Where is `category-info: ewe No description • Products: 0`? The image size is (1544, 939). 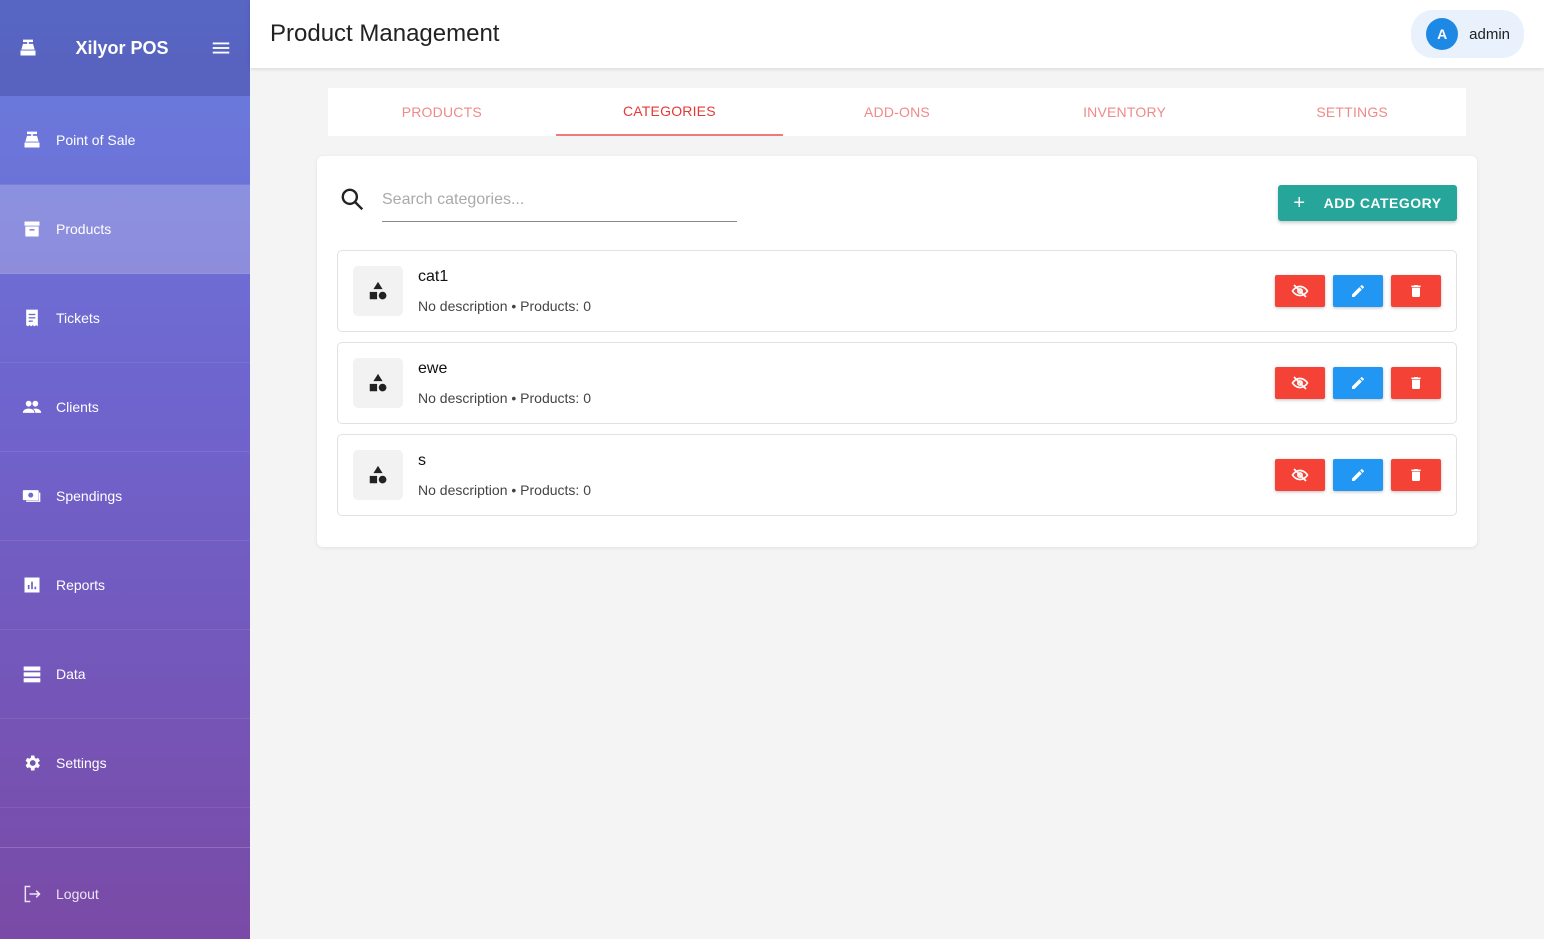 category-info: ewe No description • Products: 0 is located at coordinates (842, 383).